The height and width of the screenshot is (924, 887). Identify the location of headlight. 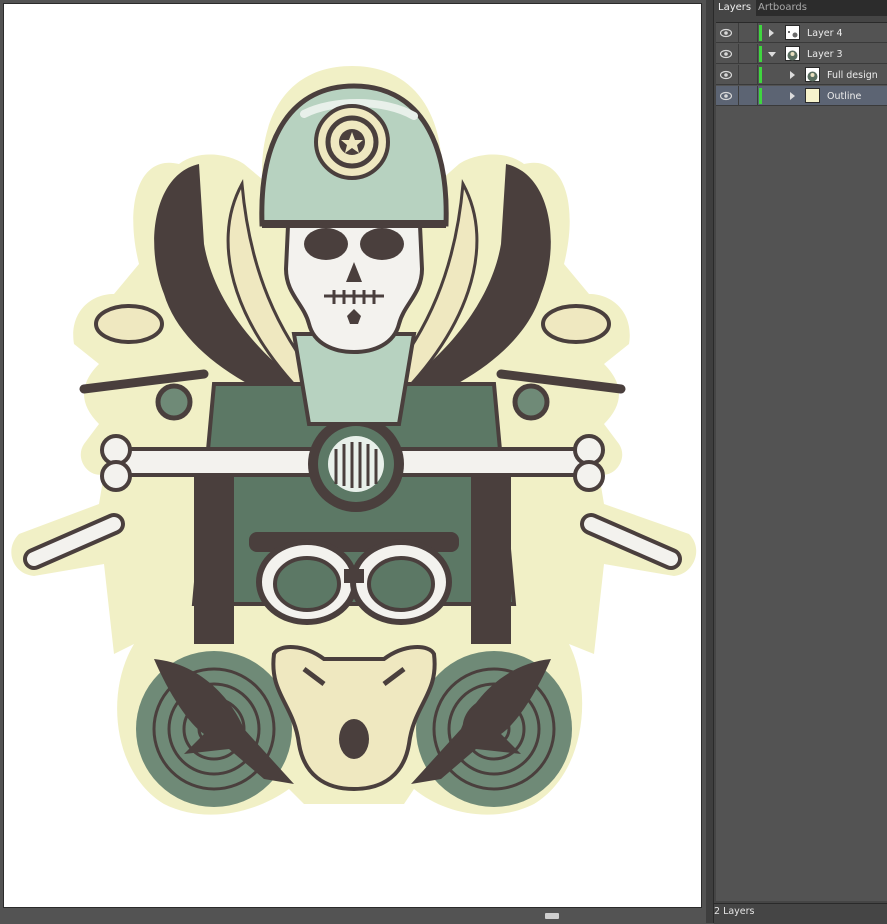
(356, 464).